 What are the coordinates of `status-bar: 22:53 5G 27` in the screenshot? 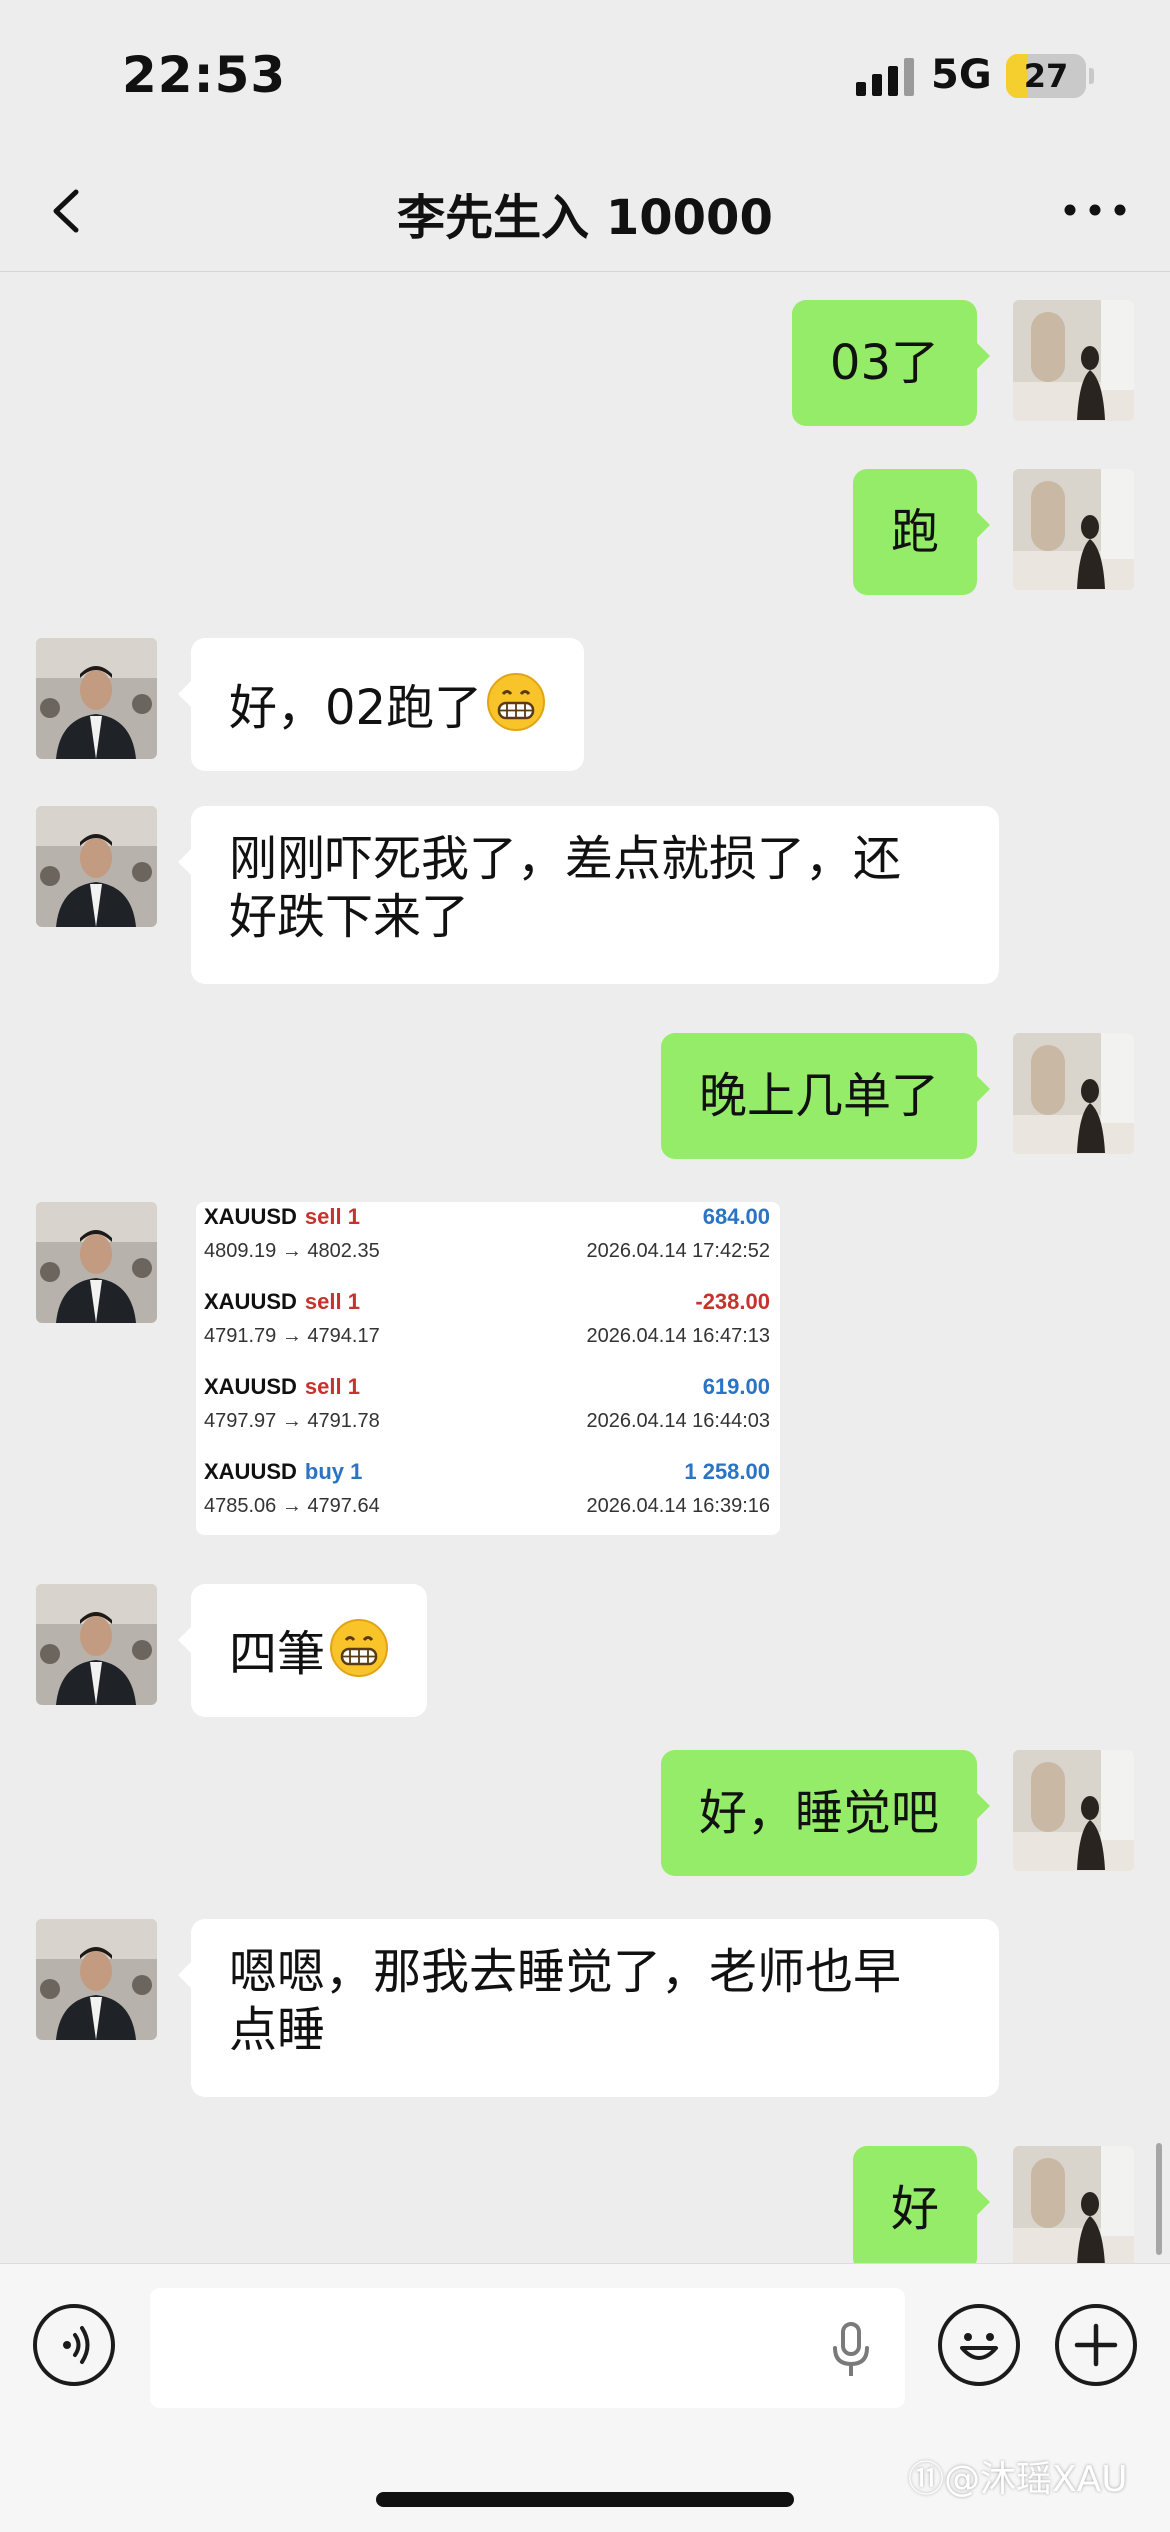 It's located at (585, 75).